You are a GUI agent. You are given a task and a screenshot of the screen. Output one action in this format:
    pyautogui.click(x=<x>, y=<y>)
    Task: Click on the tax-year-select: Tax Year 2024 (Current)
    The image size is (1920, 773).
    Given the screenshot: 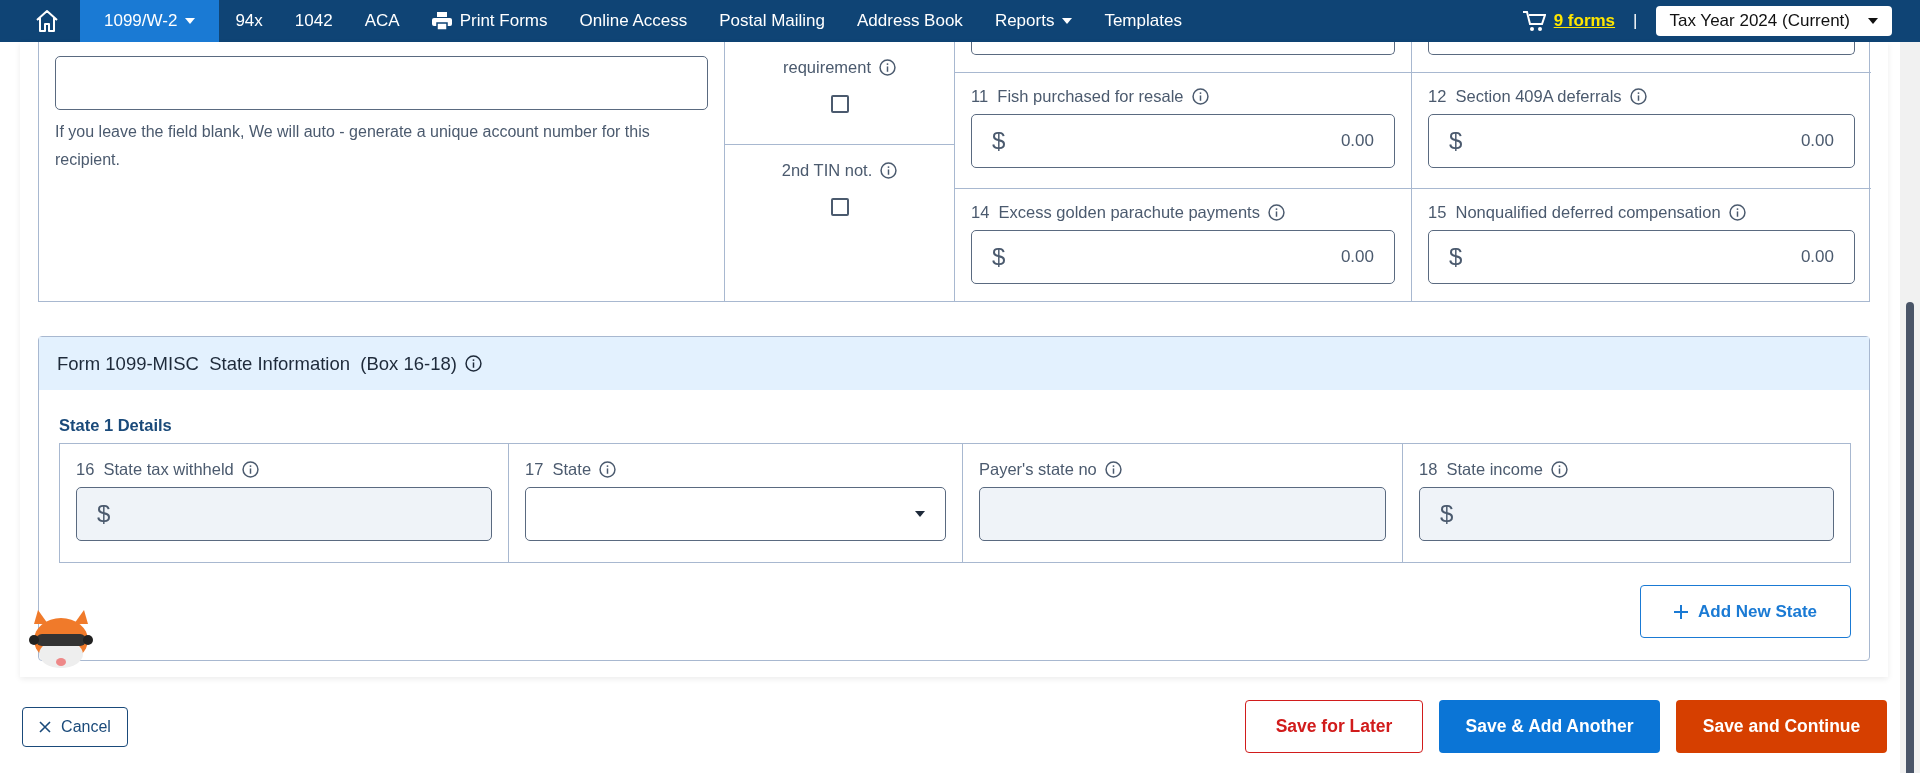 What is the action you would take?
    pyautogui.click(x=1773, y=21)
    